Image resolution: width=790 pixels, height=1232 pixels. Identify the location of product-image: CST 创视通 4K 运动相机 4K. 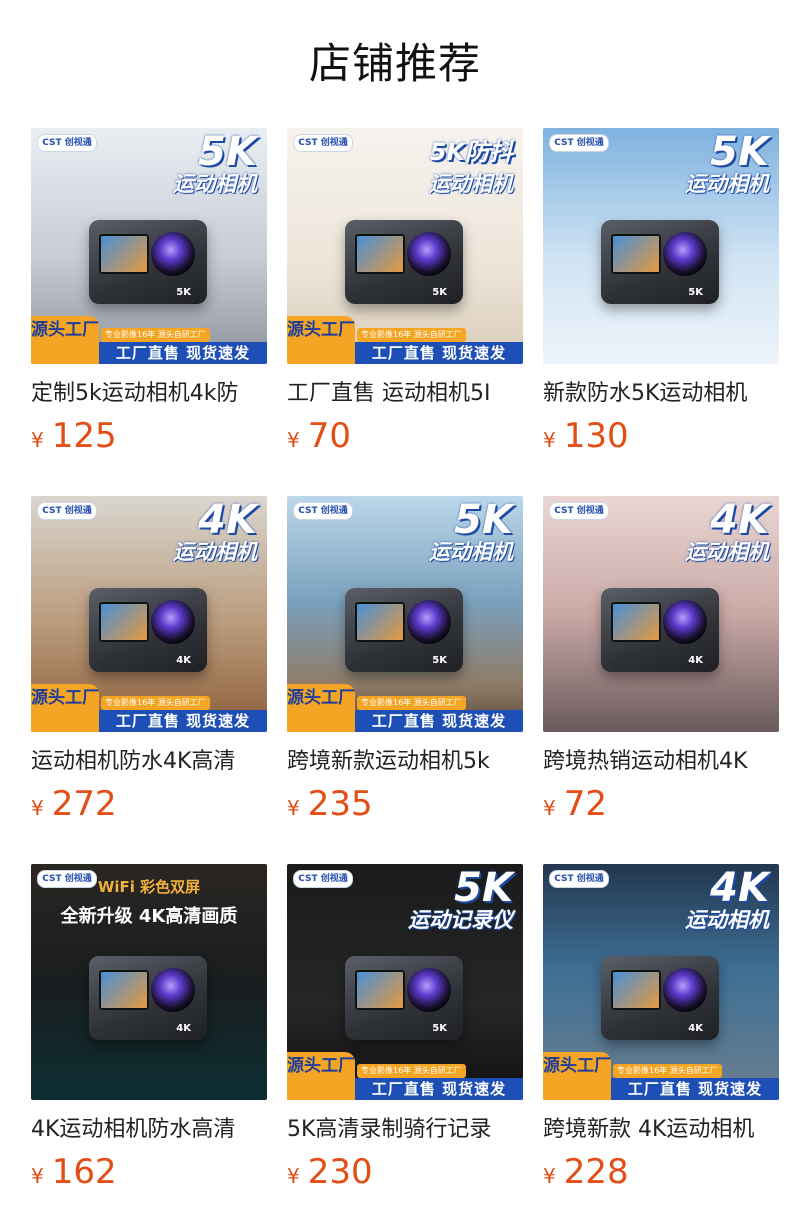
(661, 614).